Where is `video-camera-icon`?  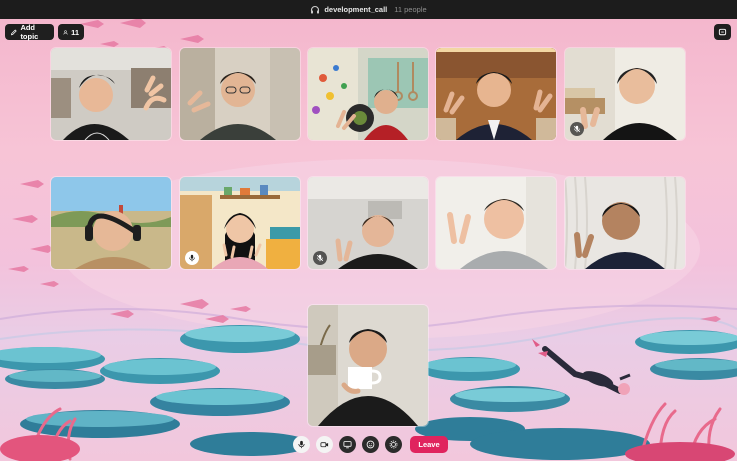 video-camera-icon is located at coordinates (324, 445).